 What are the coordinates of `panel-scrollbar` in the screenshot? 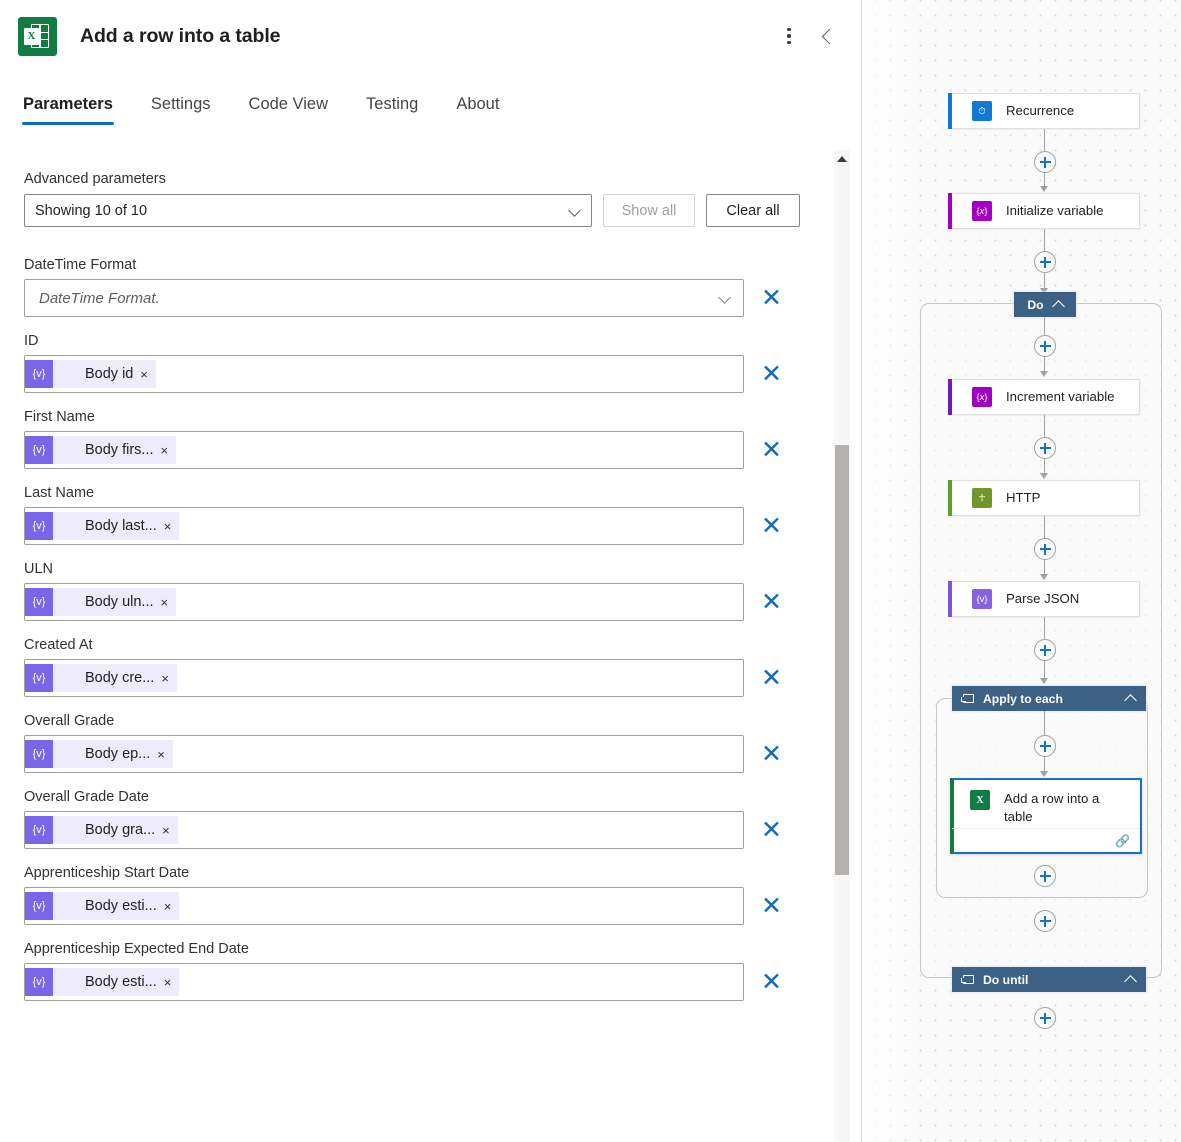 It's located at (842, 646).